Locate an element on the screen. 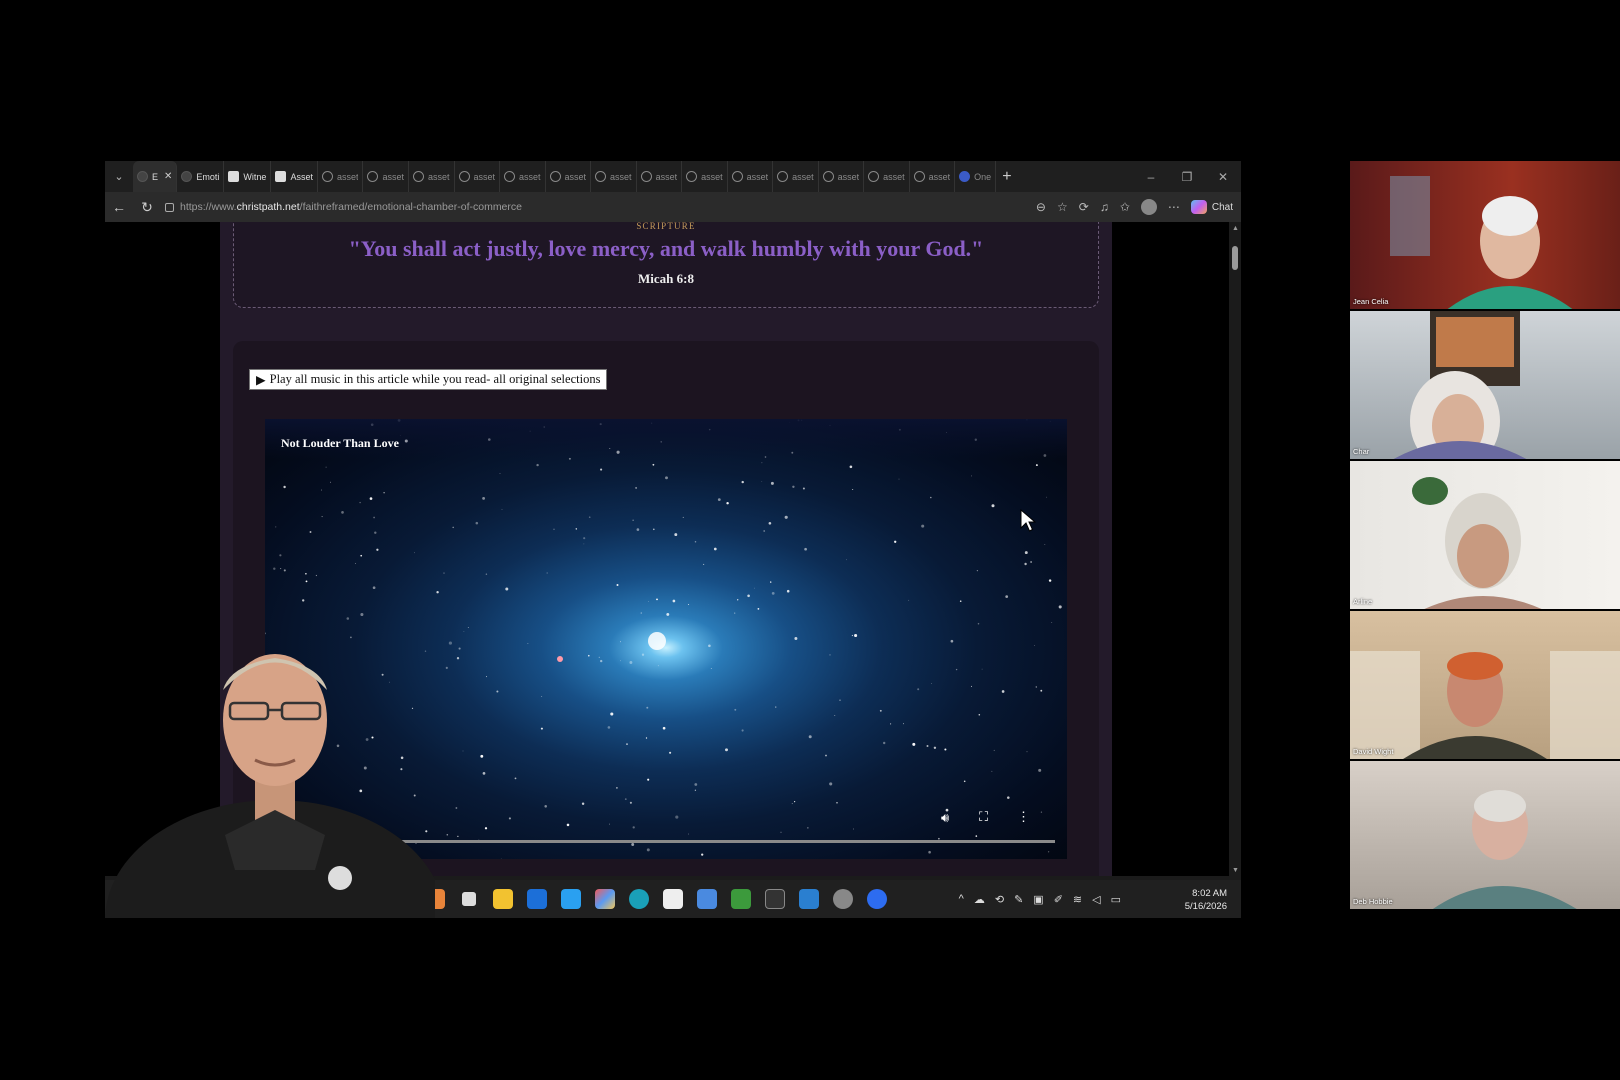  browser-tab: One is located at coordinates (976, 176).